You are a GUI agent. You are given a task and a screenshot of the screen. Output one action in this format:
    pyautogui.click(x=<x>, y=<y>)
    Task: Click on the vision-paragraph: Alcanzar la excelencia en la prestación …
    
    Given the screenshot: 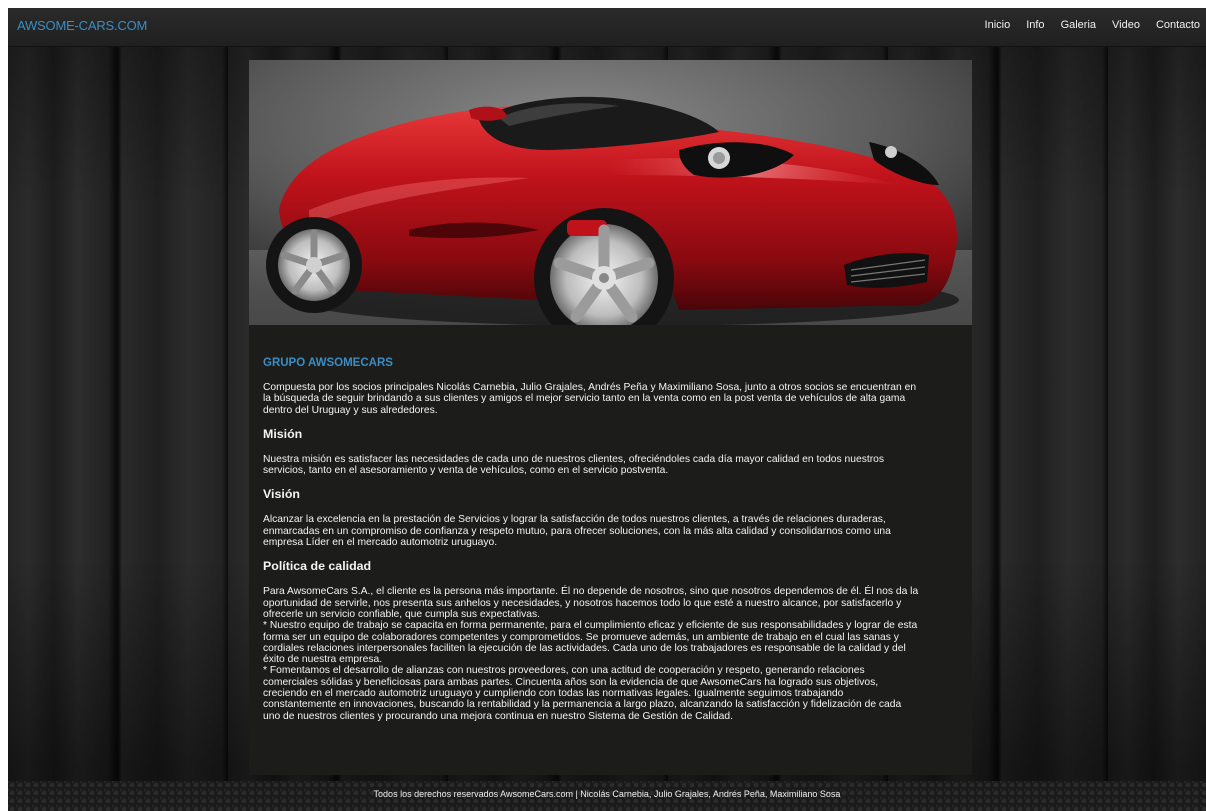 What is the action you would take?
    pyautogui.click(x=577, y=531)
    